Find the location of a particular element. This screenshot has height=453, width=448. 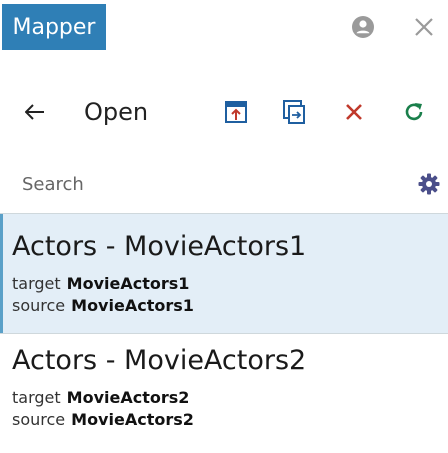

close-window-icon is located at coordinates (424, 27).